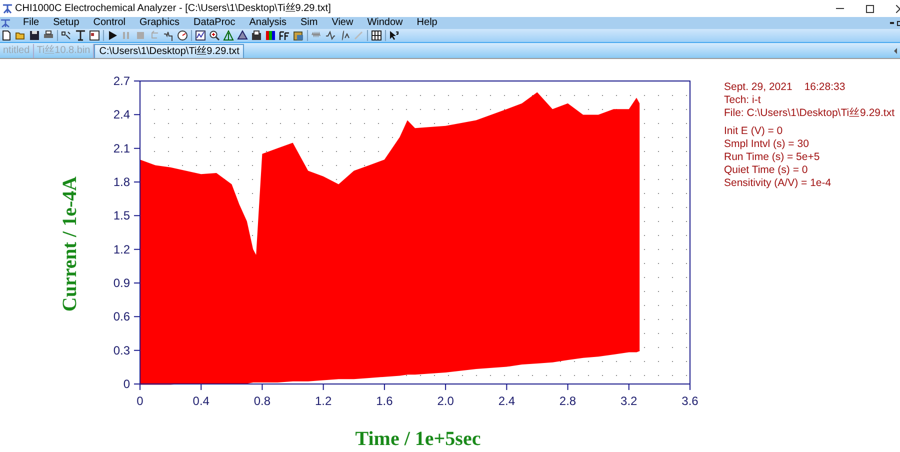 This screenshot has width=900, height=452. What do you see at coordinates (629, 401) in the screenshot?
I see `tick-label: 3.2` at bounding box center [629, 401].